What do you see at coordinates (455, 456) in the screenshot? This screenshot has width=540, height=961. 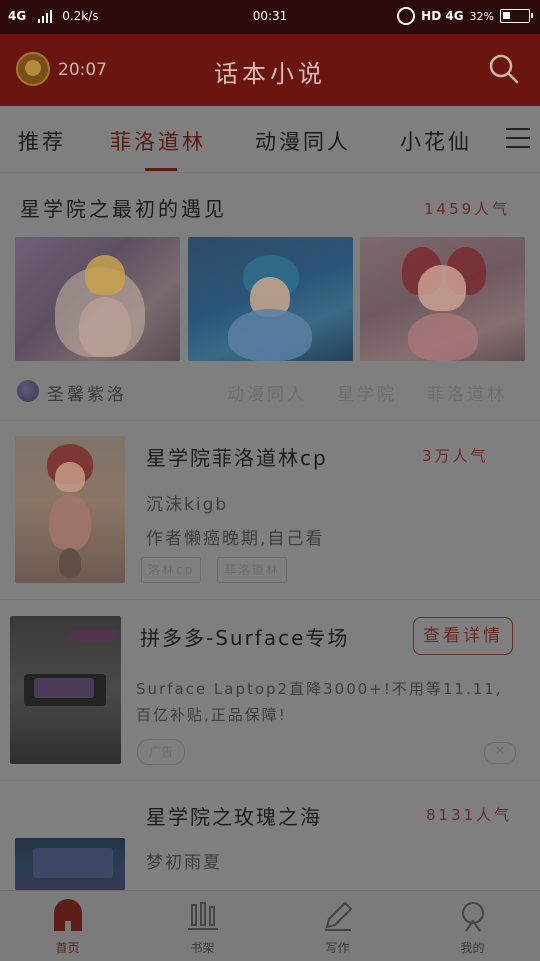 I see `card-popularity: 3万人气` at bounding box center [455, 456].